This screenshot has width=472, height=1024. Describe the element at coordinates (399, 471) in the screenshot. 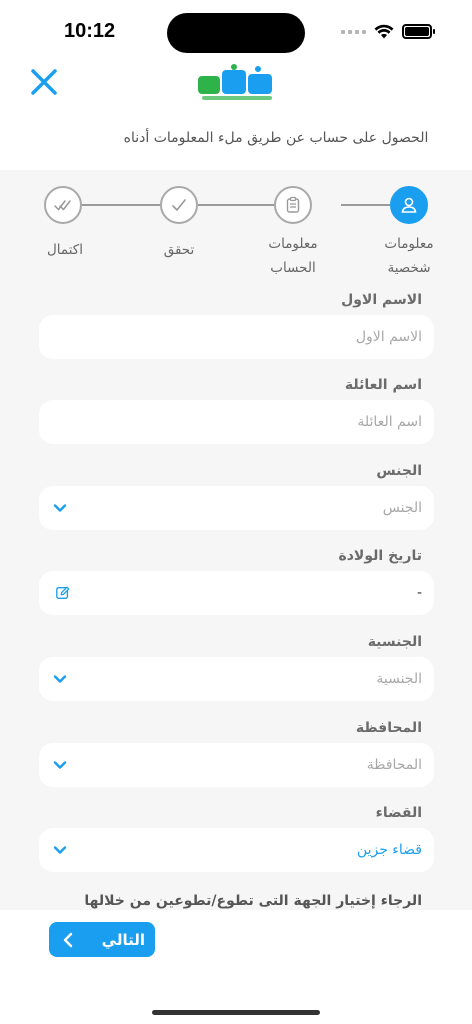

I see `gender-label: الجنس` at that location.